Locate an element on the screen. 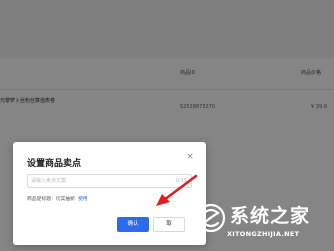 The width and height of the screenshot is (334, 251). close-icon: × is located at coordinates (190, 157).